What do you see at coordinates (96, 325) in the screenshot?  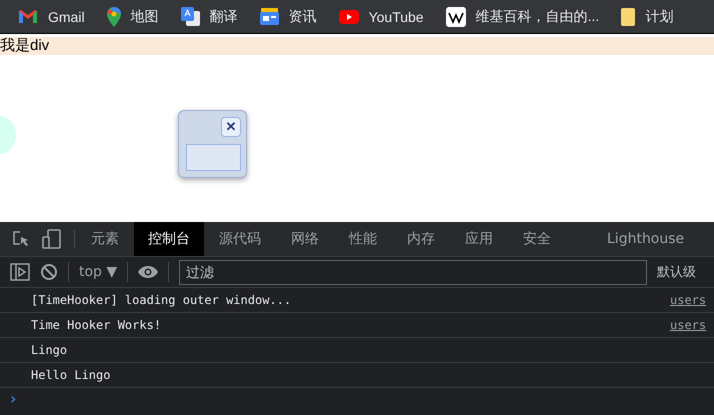 I see `console-message: Time Hooker Works!` at bounding box center [96, 325].